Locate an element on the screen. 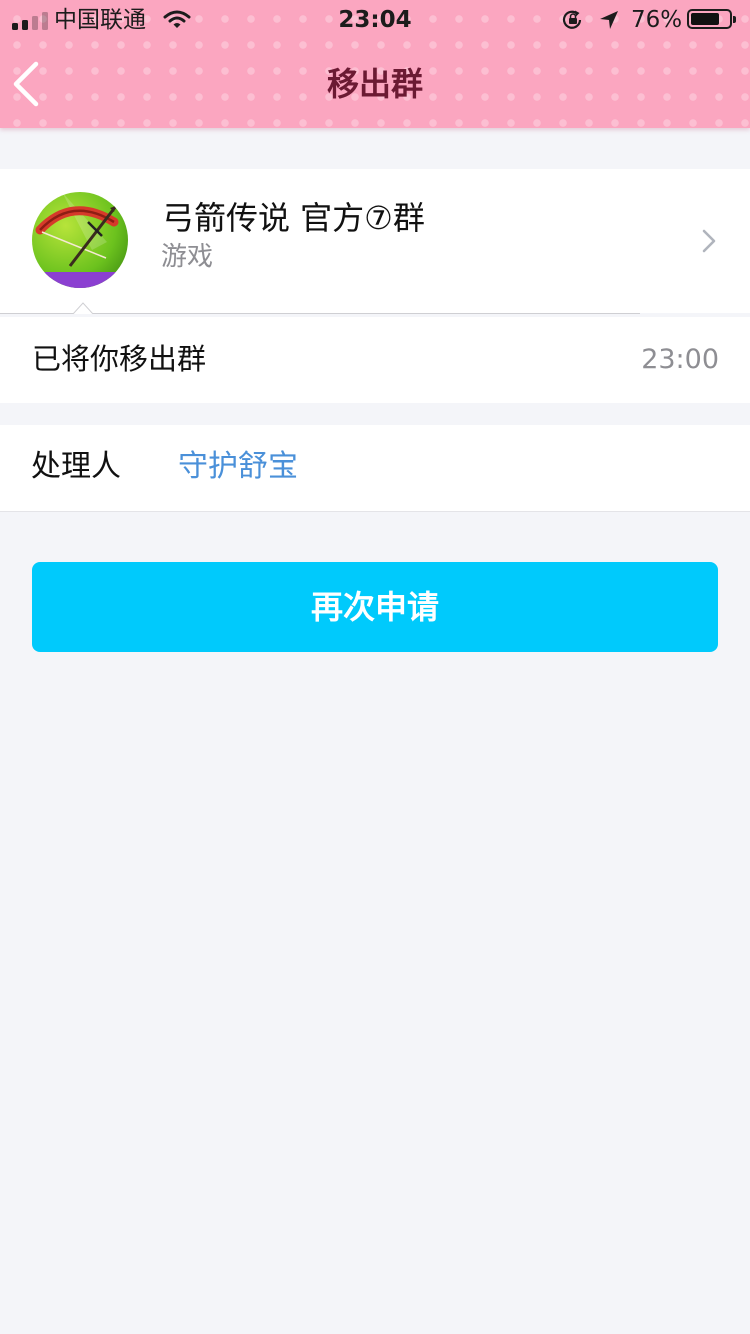 The image size is (750, 1334). group-avatar is located at coordinates (80, 240).